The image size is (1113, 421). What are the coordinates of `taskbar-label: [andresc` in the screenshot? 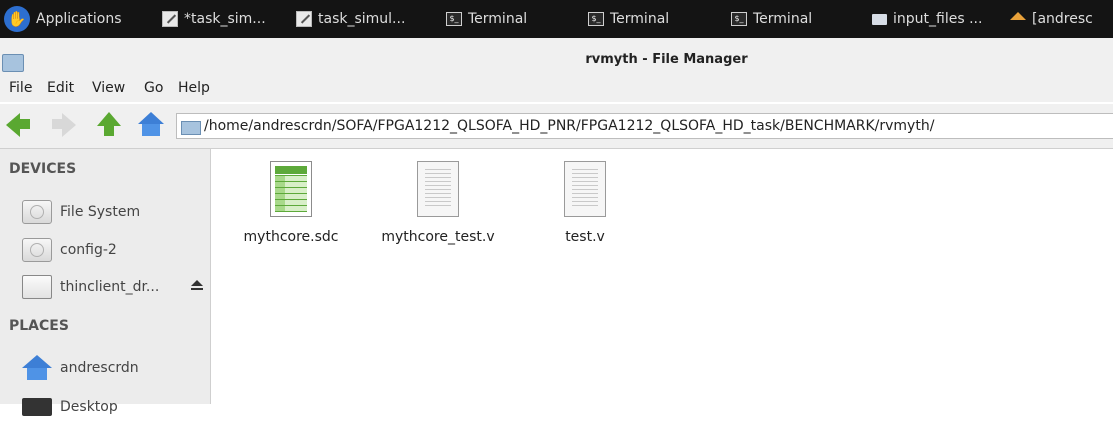 It's located at (1062, 19).